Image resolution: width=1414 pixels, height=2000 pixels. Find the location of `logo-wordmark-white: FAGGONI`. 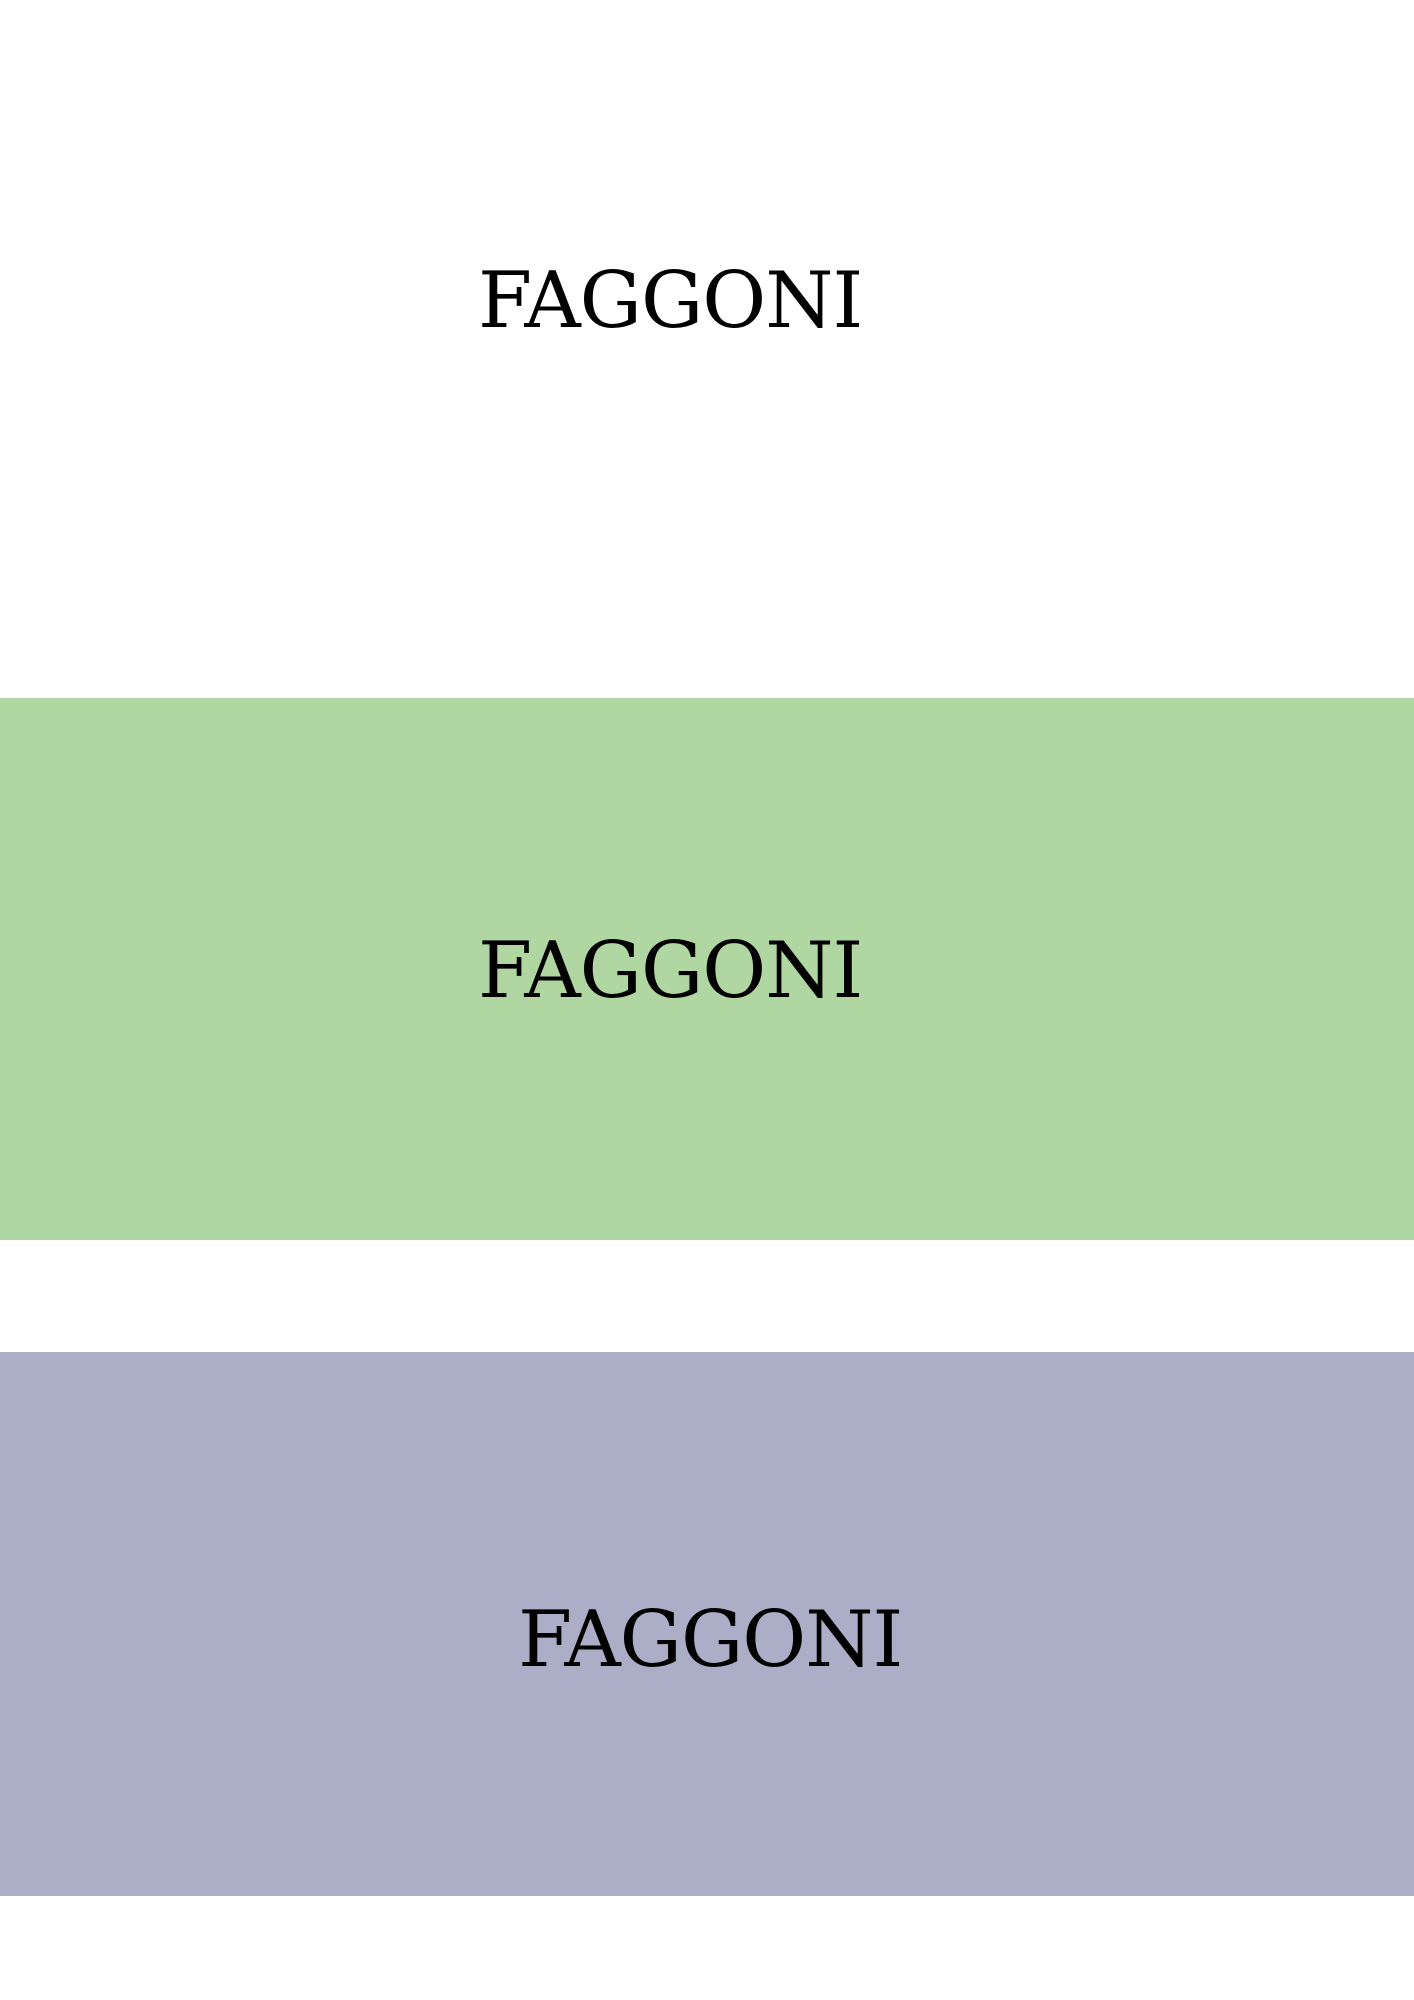

logo-wordmark-white: FAGGONI is located at coordinates (670, 301).